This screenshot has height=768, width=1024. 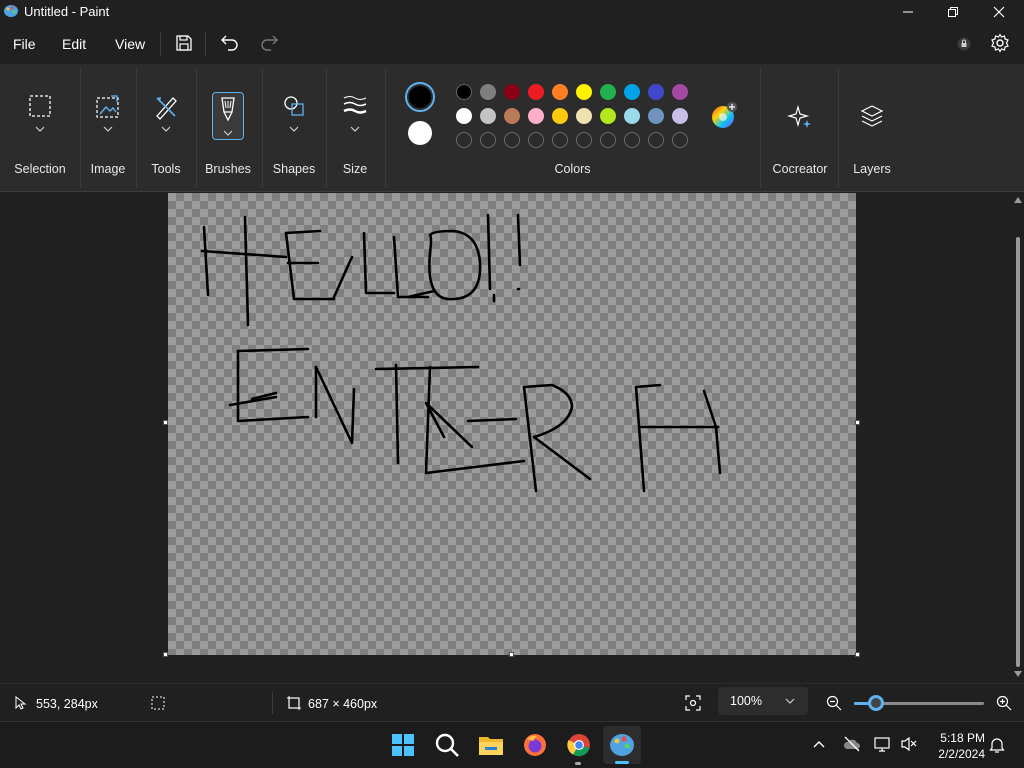 What do you see at coordinates (230, 43) in the screenshot?
I see `undo-icon` at bounding box center [230, 43].